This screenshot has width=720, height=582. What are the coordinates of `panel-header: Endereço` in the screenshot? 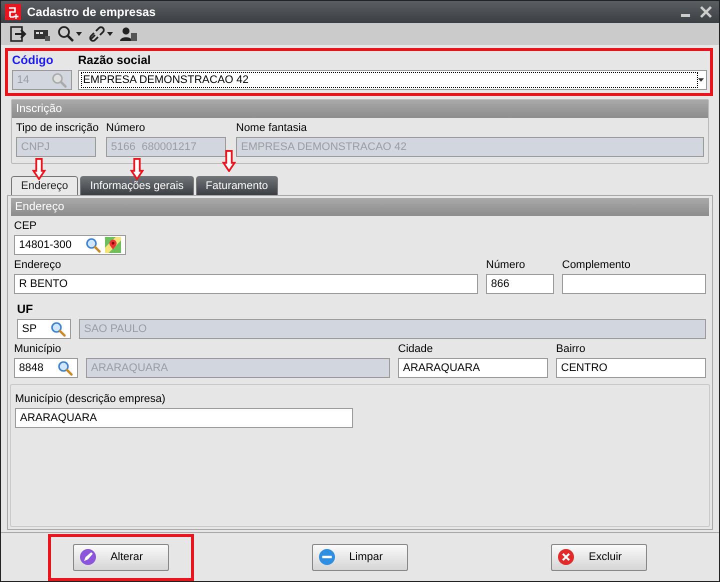 It's located at (360, 207).